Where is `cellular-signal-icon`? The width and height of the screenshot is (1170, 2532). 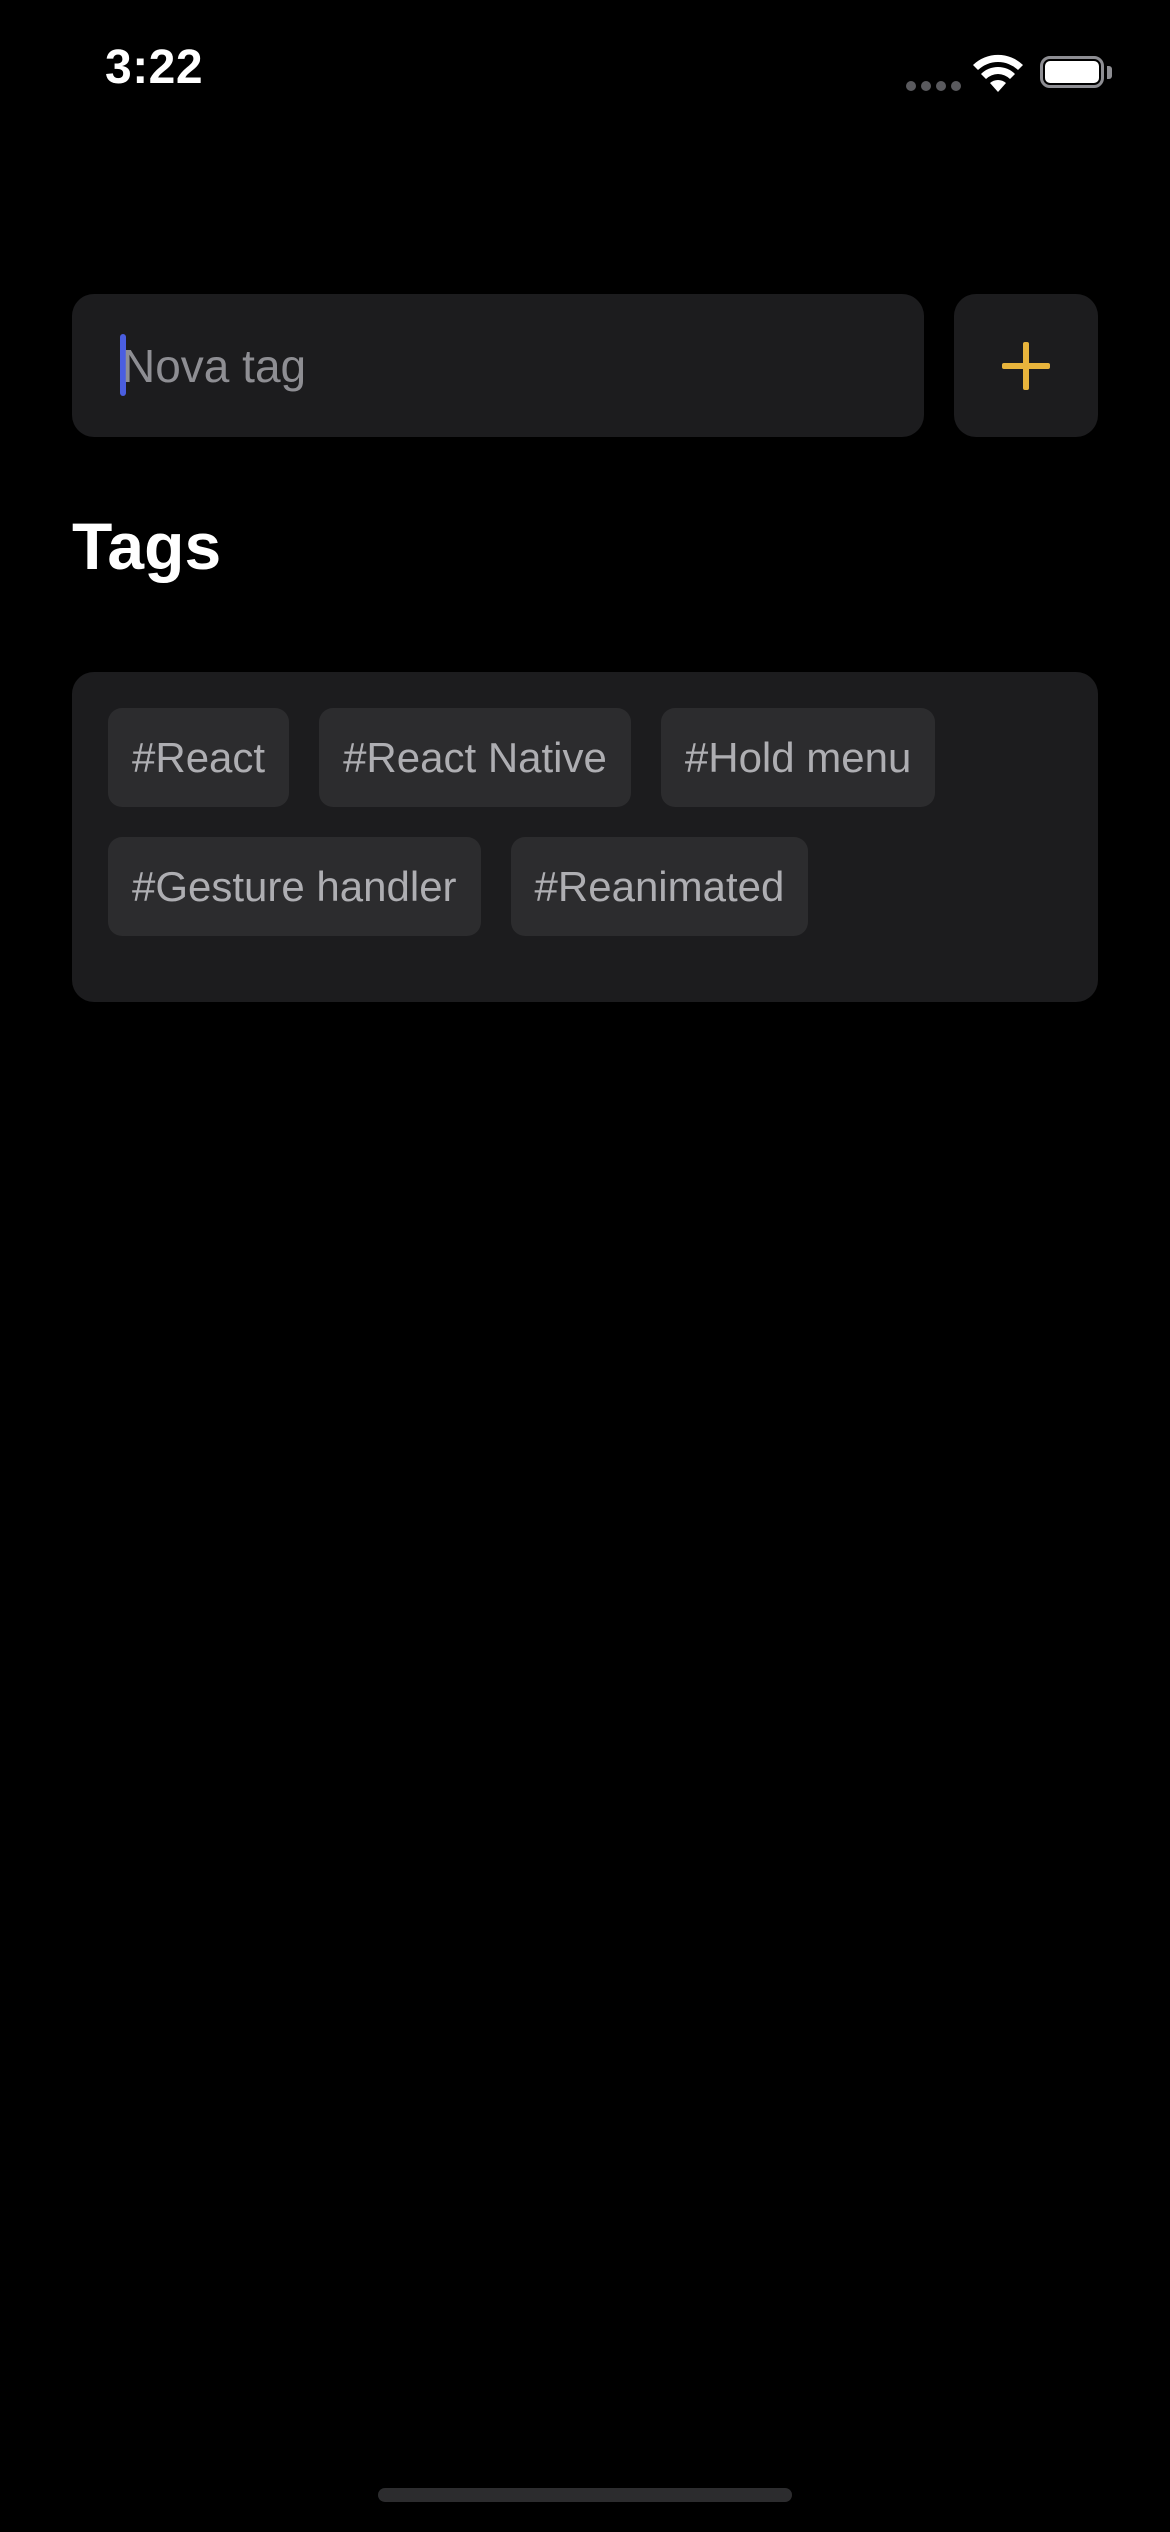
cellular-signal-icon is located at coordinates (934, 86).